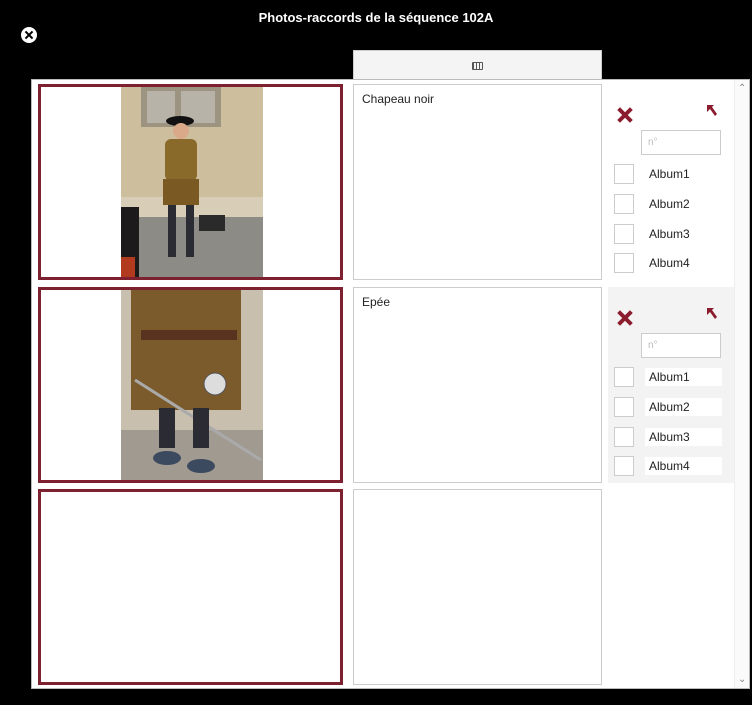 This screenshot has height=705, width=752. Describe the element at coordinates (376, 302) in the screenshot. I see `description-text-2: Epée` at that location.